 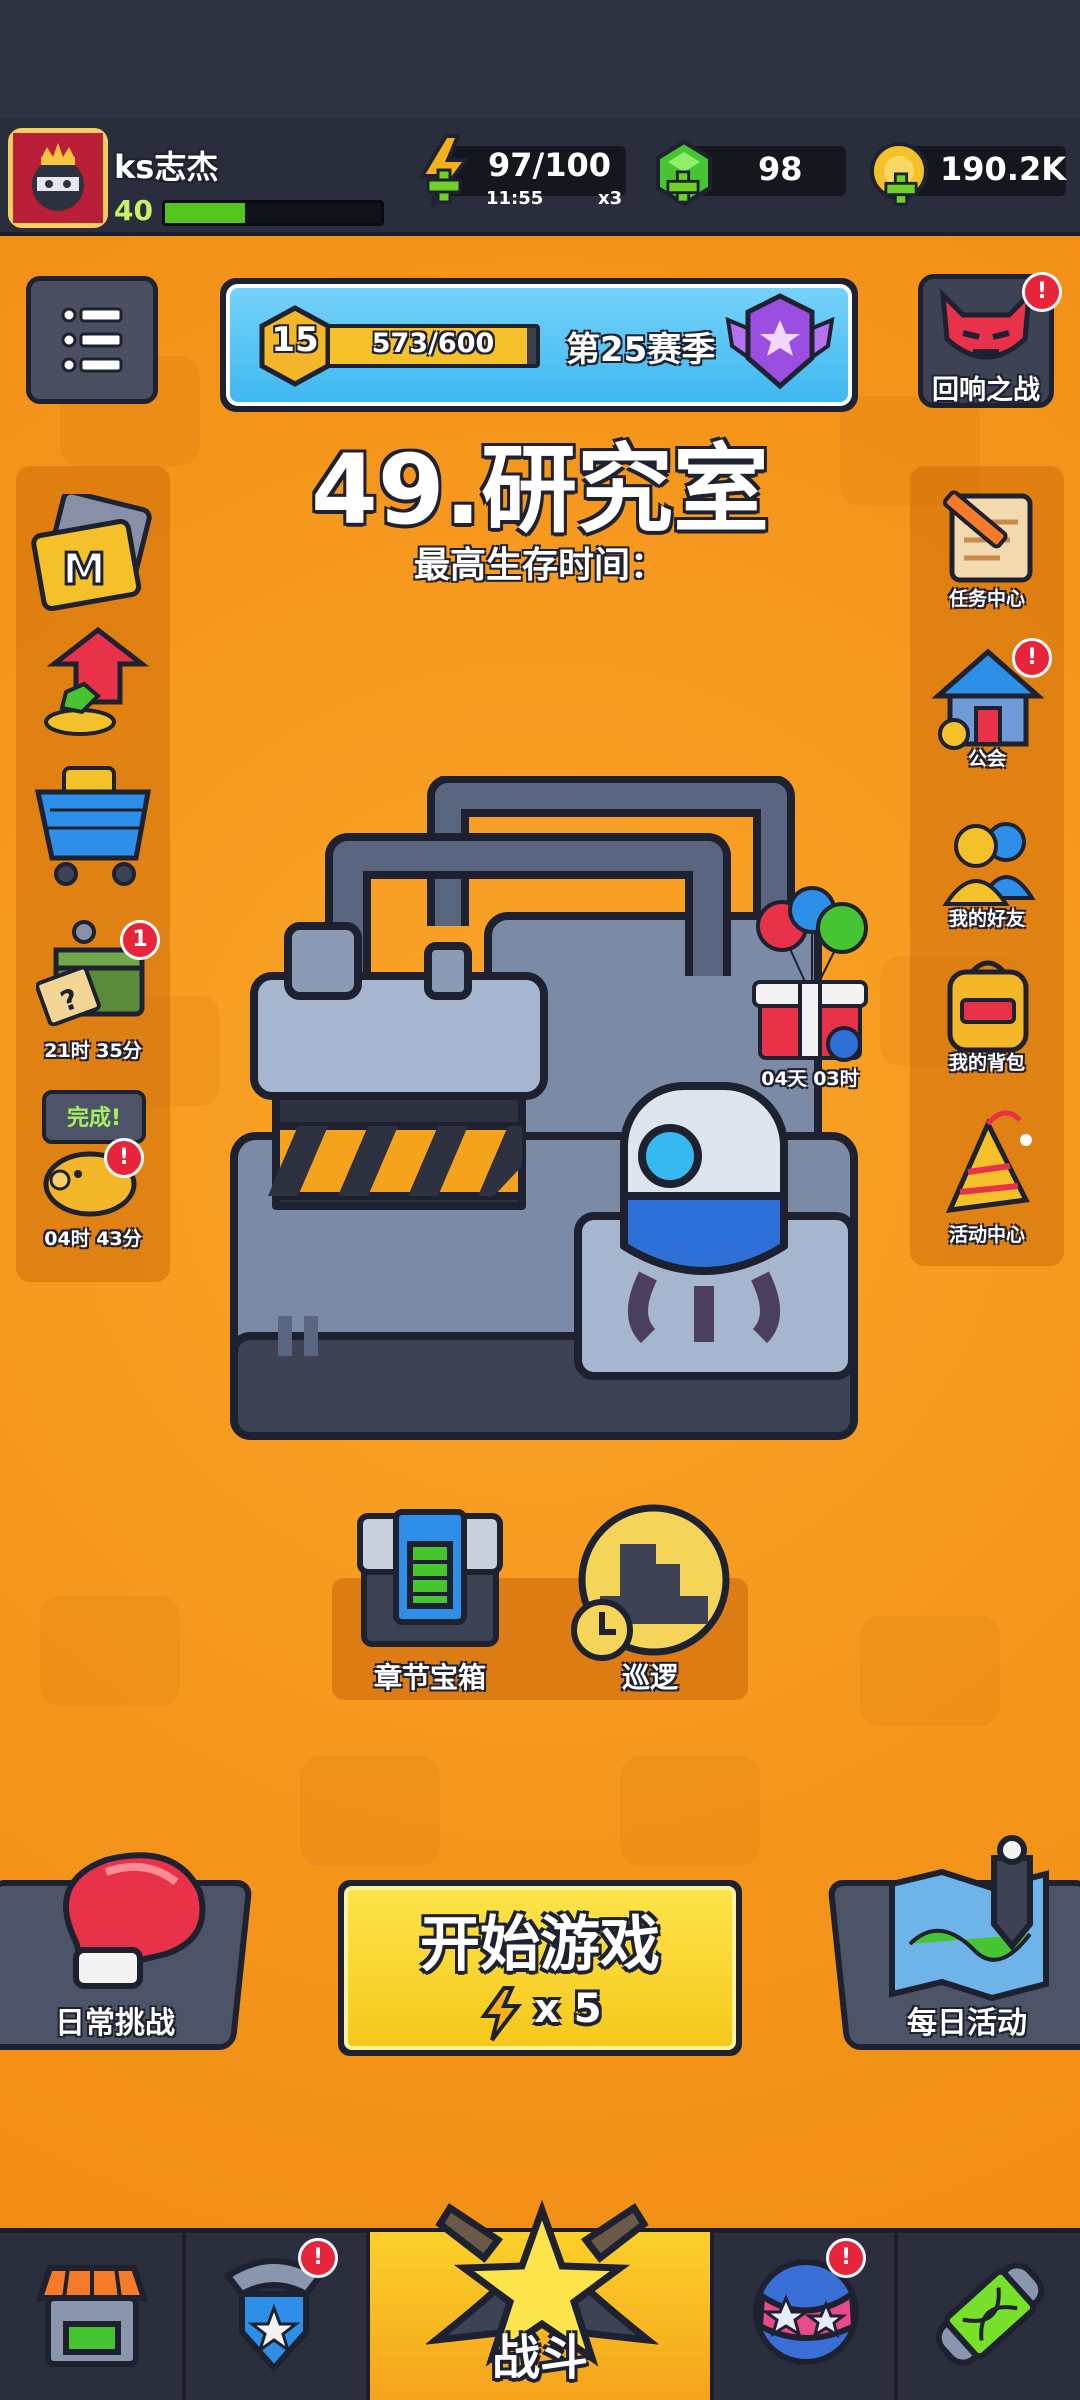 What do you see at coordinates (641, 350) in the screenshot?
I see `season-label: 第25赛季` at bounding box center [641, 350].